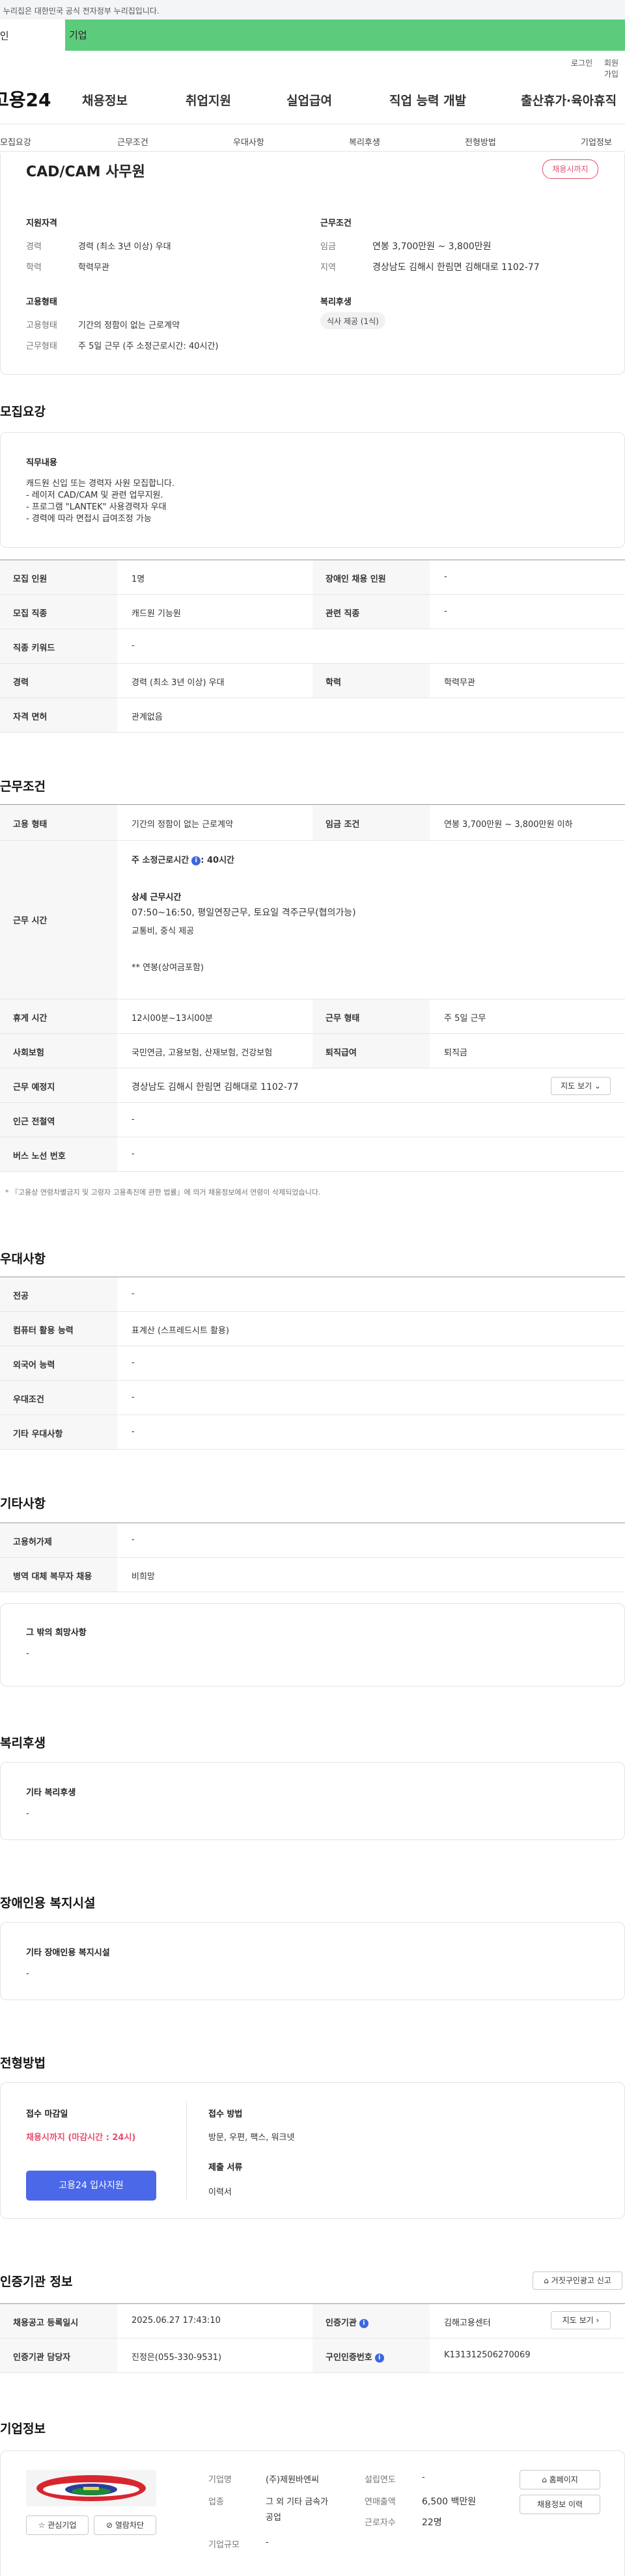  Describe the element at coordinates (58, 715) in the screenshot. I see `table-header-cell: 자격 면허` at that location.